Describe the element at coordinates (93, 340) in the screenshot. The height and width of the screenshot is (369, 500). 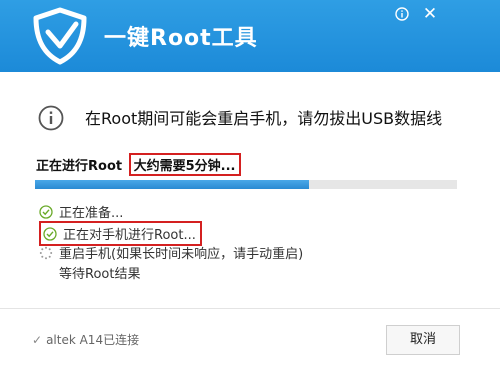
I see `device-status-text: altek A14已连接` at that location.